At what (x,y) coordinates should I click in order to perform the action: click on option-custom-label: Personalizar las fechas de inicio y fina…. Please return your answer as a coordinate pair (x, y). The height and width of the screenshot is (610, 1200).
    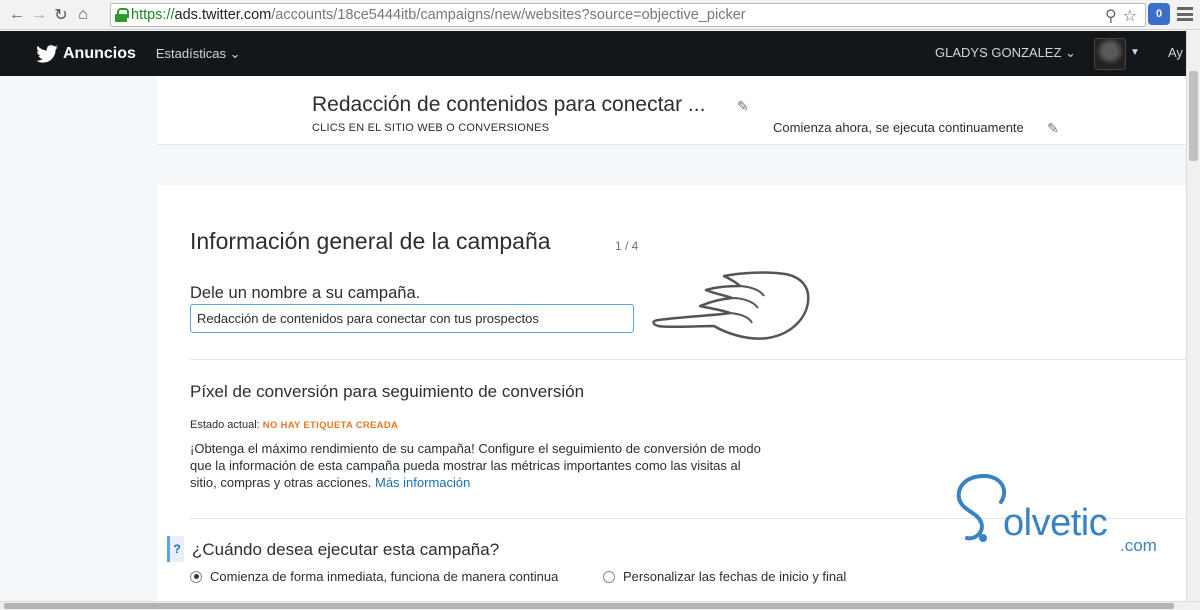
    Looking at the image, I should click on (735, 576).